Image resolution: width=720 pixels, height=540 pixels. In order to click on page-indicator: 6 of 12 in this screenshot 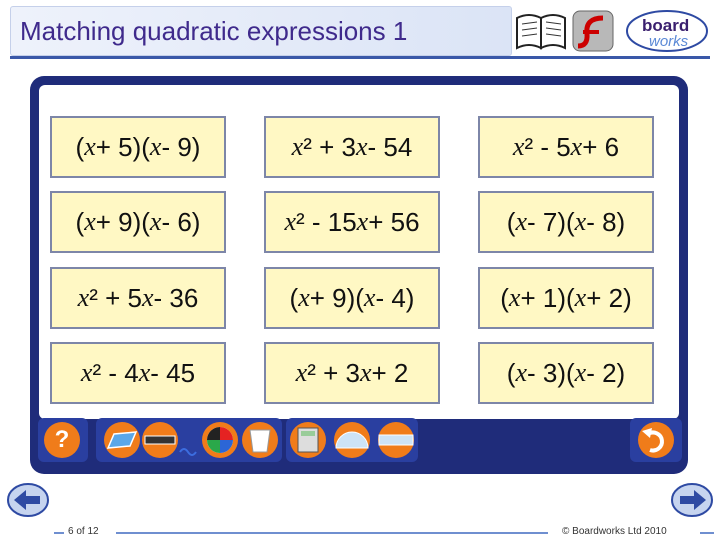, I will do `click(83, 531)`.